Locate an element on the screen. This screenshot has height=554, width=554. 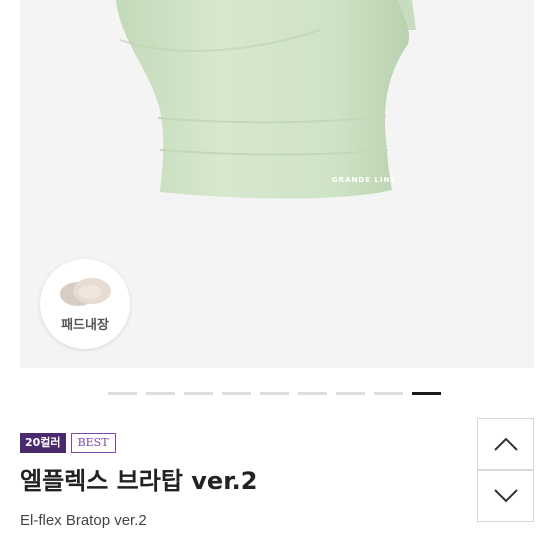
product-subtitle: El-flex Bratop ver.2 is located at coordinates (83, 520).